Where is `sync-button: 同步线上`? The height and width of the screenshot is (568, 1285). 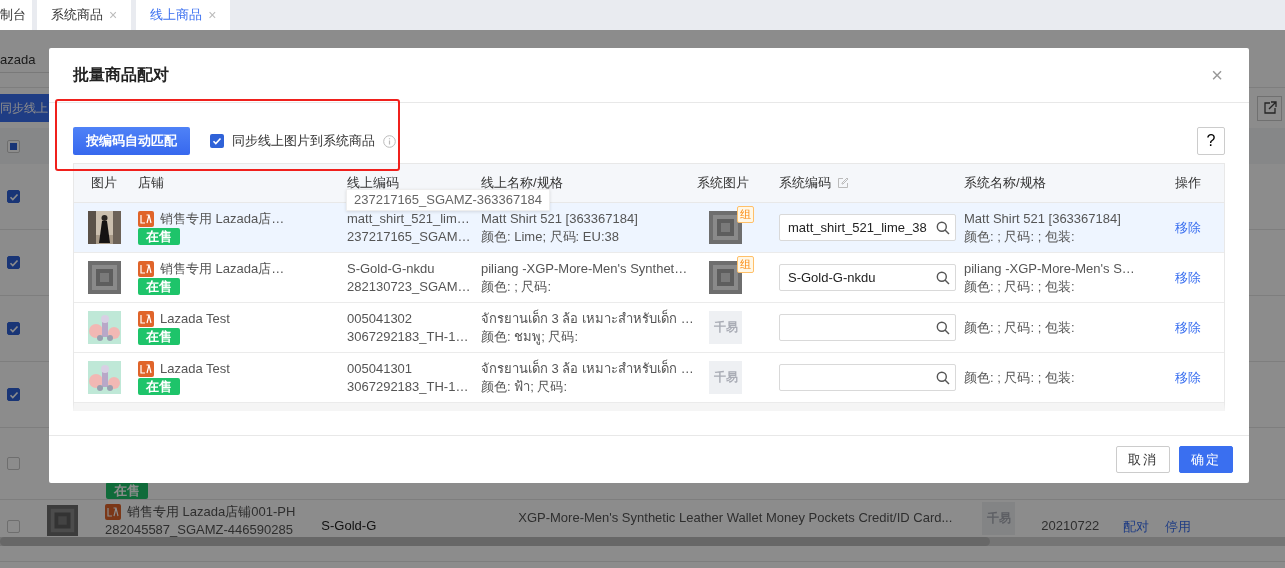
sync-button: 同步线上 is located at coordinates (24, 108).